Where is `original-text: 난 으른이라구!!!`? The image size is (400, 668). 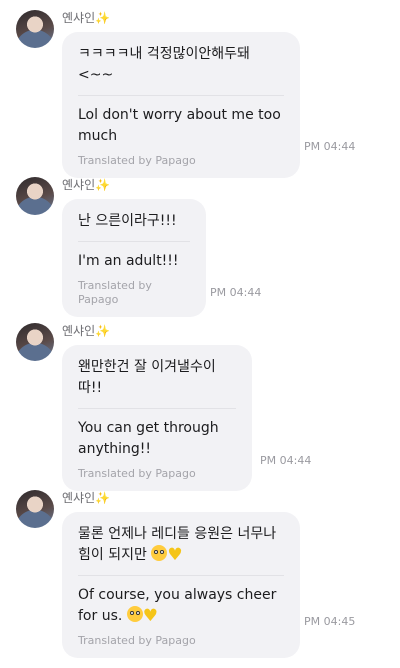
original-text: 난 으른이라구!!! is located at coordinates (134, 226).